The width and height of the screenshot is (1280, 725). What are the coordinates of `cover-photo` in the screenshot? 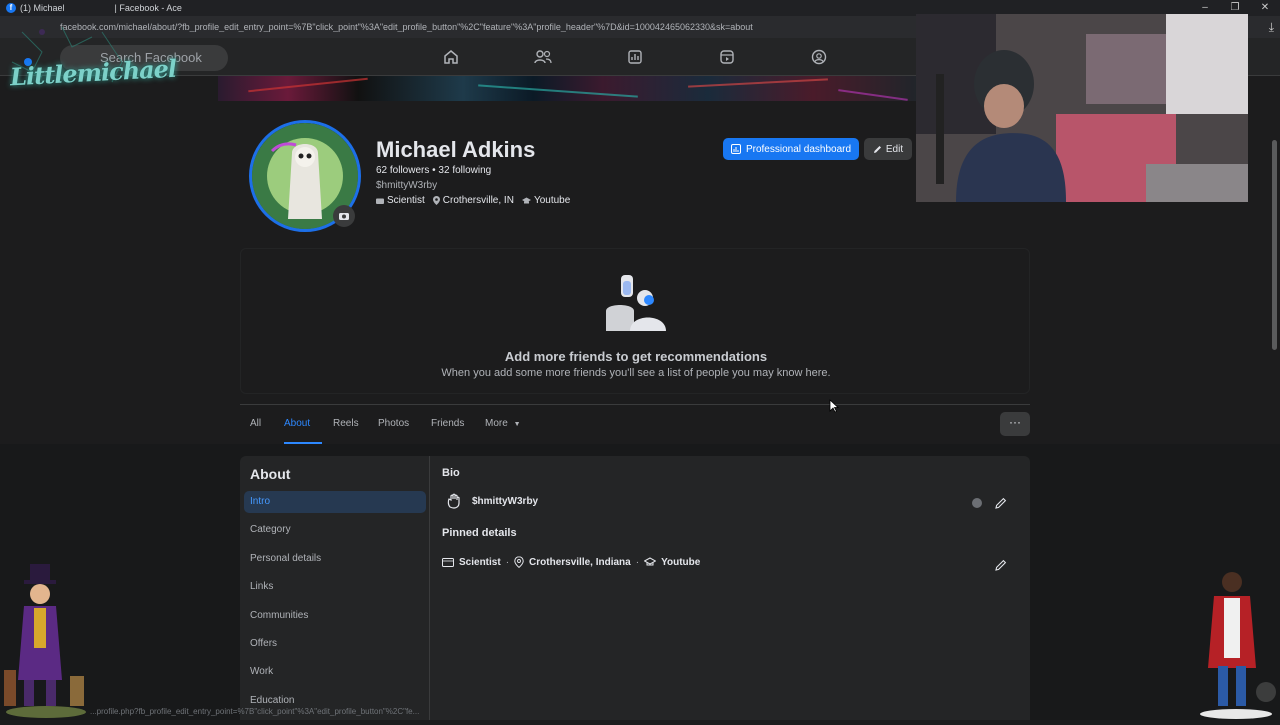 It's located at (568, 88).